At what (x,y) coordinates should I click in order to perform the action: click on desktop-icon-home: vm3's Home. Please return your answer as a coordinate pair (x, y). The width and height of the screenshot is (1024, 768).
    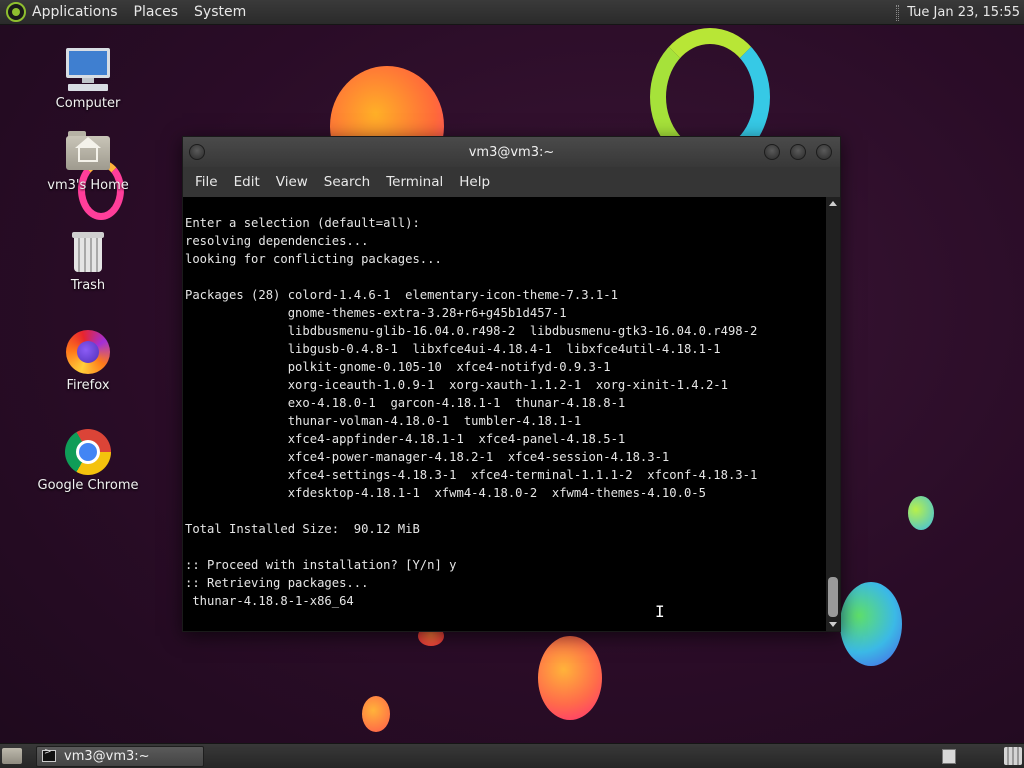
    Looking at the image, I should click on (88, 160).